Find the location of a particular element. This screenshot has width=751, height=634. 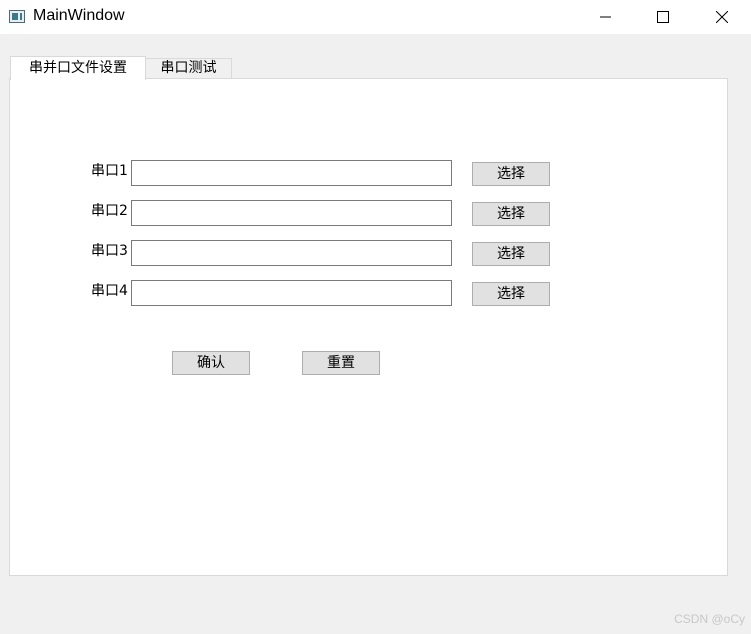

maximize-icon is located at coordinates (663, 17).